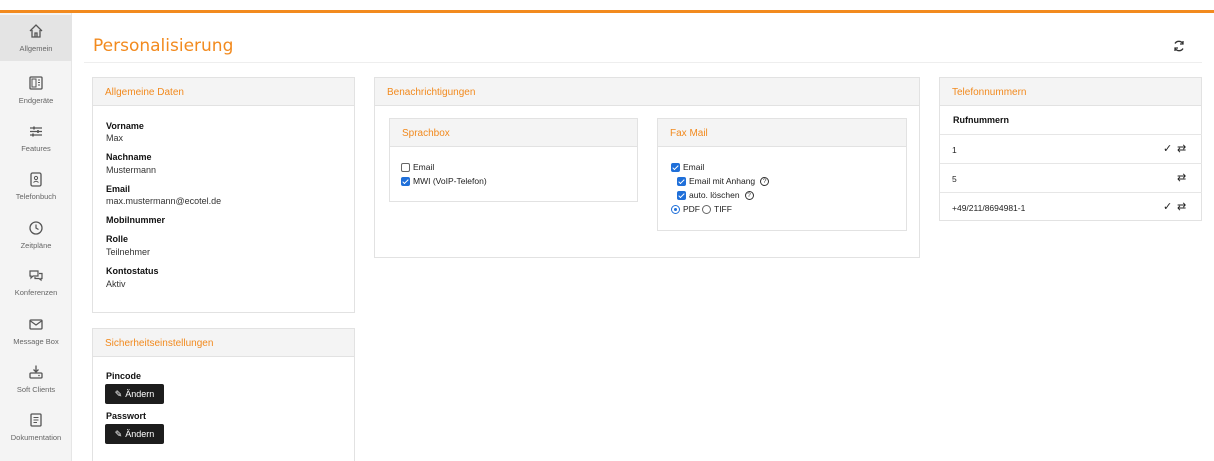 This screenshot has width=1214, height=461. I want to click on device-icon, so click(36, 83).